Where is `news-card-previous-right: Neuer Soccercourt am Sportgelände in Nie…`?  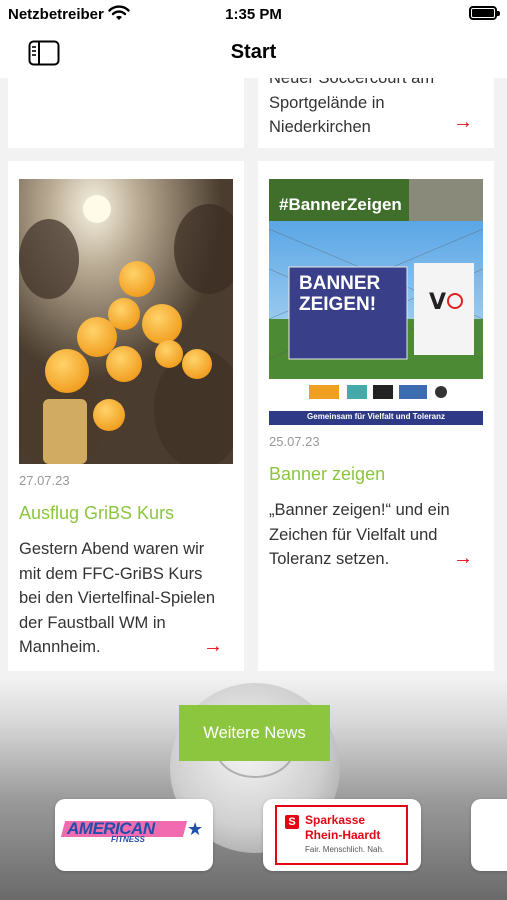 news-card-previous-right: Neuer Soccercourt am Sportgelände in Nie… is located at coordinates (376, 113).